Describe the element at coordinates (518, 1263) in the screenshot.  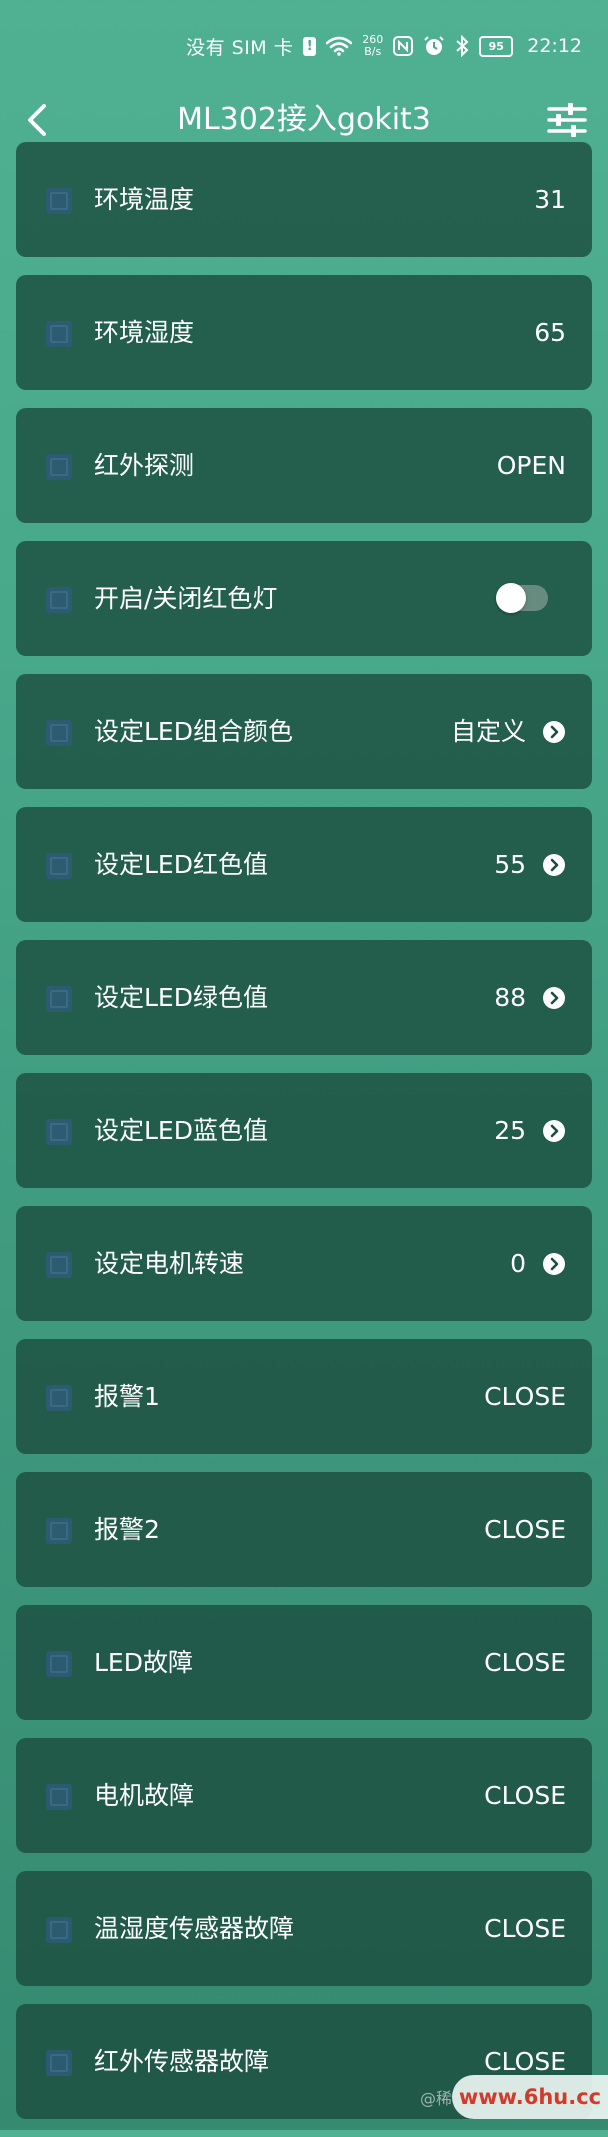
I see `row-value: 0` at that location.